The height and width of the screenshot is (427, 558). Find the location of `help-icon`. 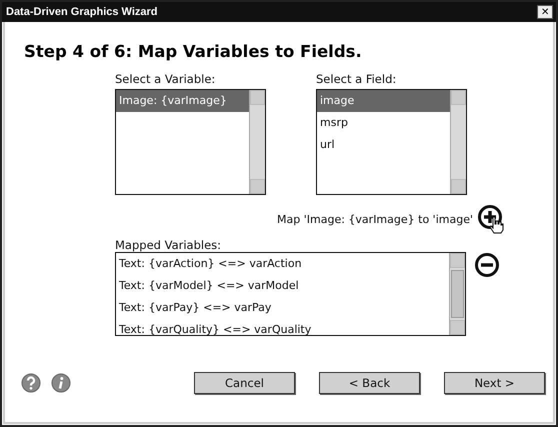

help-icon is located at coordinates (31, 383).